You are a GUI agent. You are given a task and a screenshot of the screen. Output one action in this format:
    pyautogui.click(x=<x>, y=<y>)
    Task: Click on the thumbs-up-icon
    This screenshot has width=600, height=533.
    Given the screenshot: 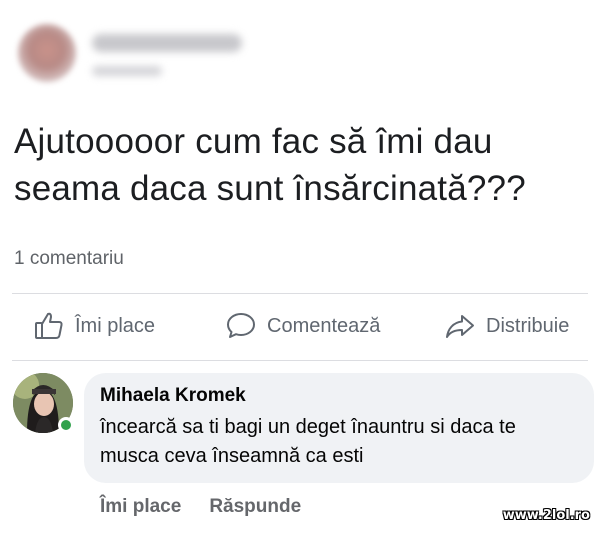 What is the action you would take?
    pyautogui.click(x=49, y=326)
    